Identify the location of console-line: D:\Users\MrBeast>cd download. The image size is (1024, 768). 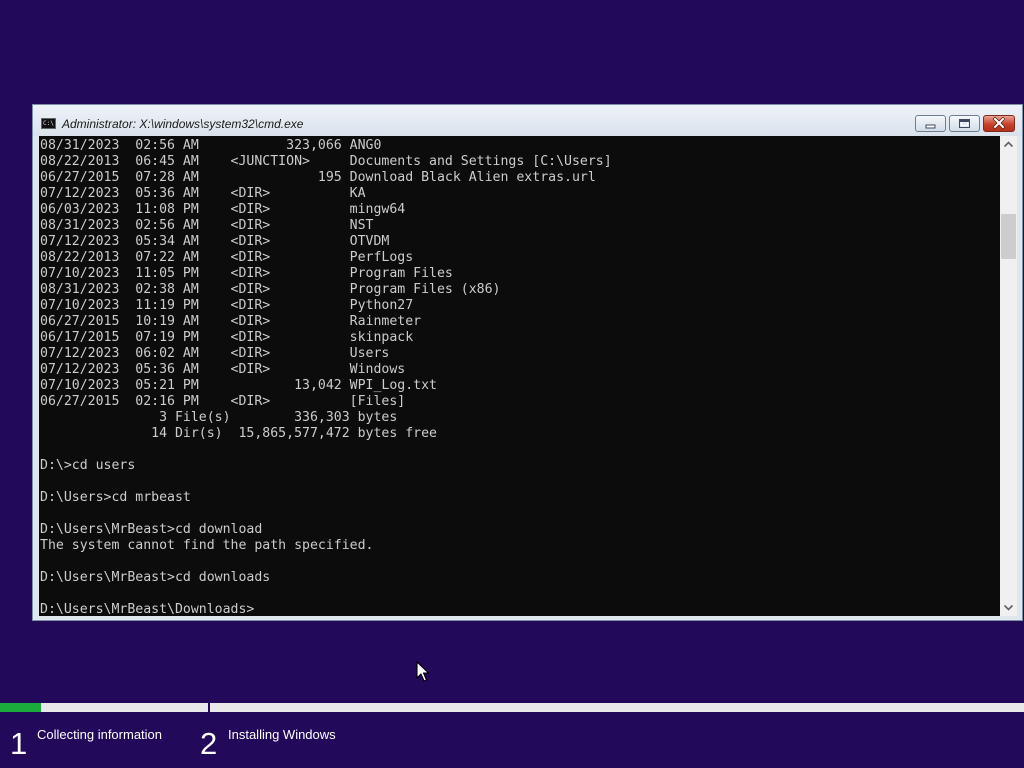
(151, 529).